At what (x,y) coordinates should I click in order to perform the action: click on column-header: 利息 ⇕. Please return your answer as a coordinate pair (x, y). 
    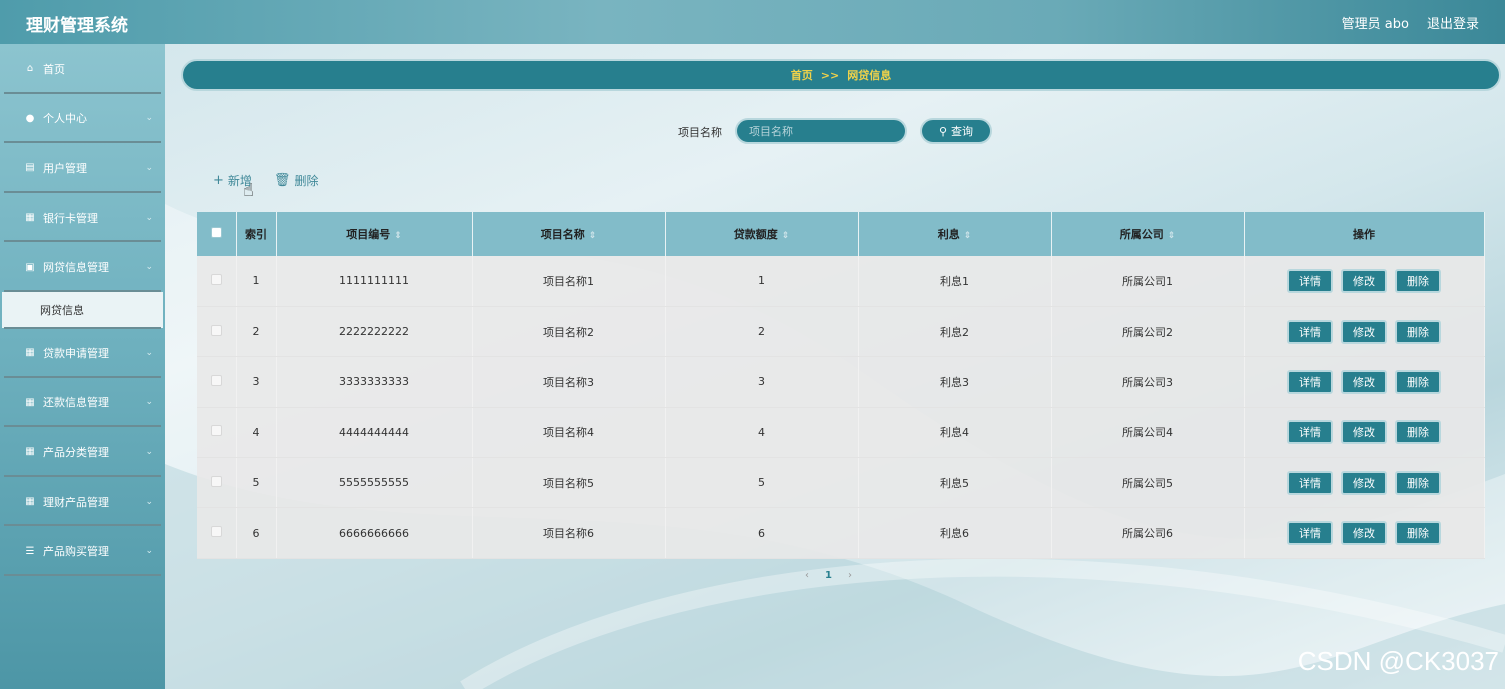
    Looking at the image, I should click on (955, 234).